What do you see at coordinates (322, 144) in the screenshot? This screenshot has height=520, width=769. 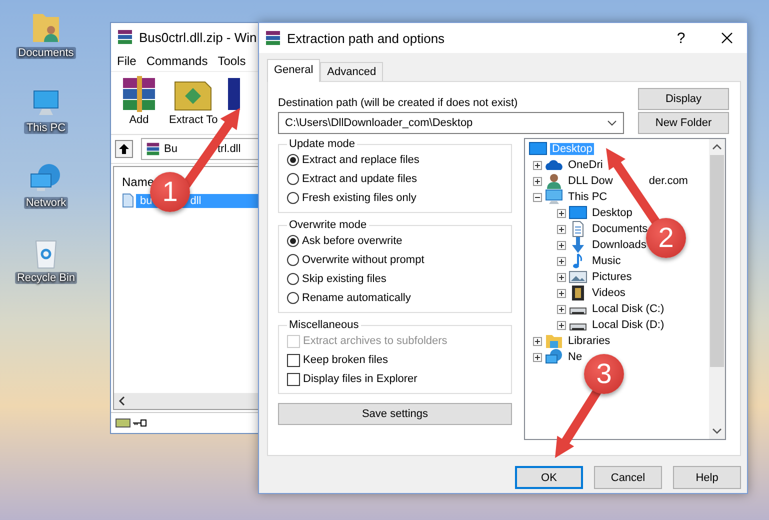 I see `group-title: Update mode` at bounding box center [322, 144].